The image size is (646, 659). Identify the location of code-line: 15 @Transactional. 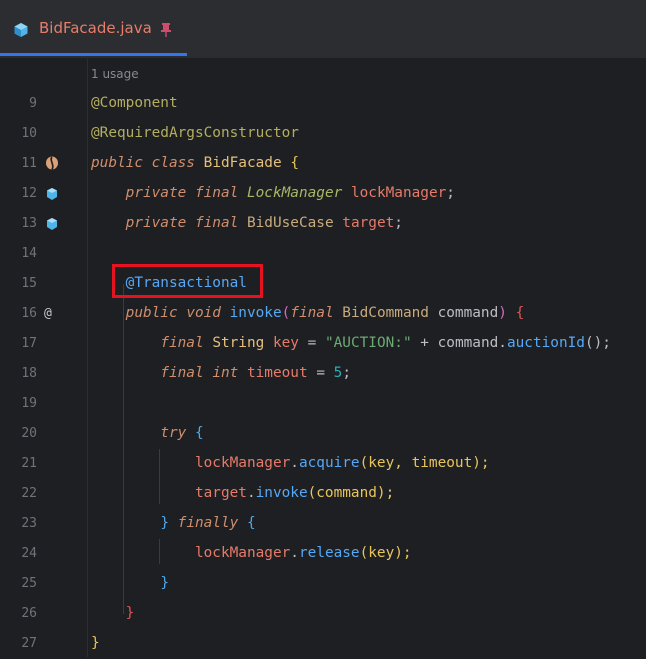
(323, 284).